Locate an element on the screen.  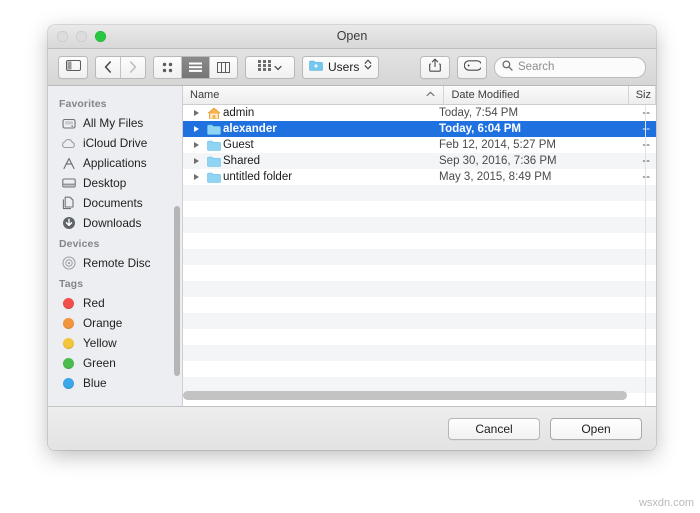
sidebar-item-icloud-drive: iCloud Drive is located at coordinates (115, 143).